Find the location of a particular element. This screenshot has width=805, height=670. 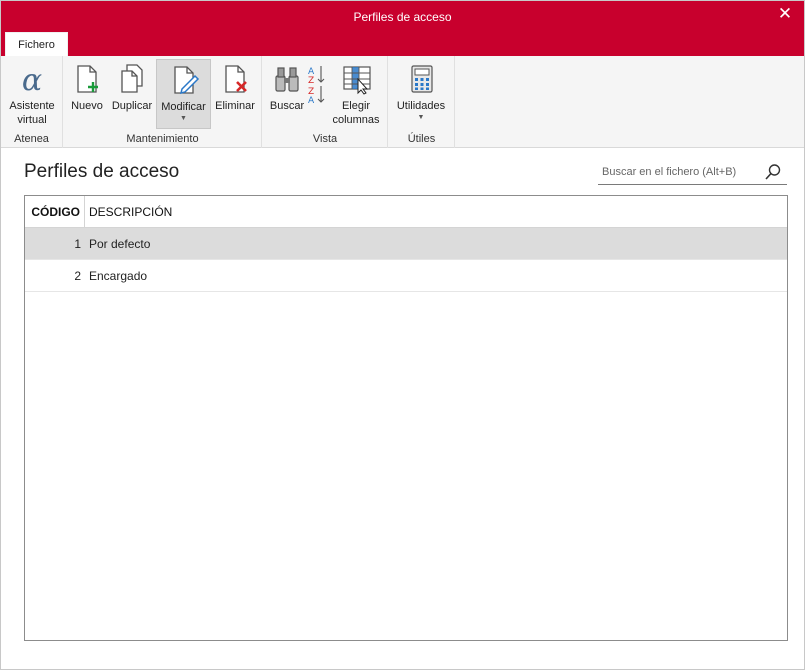

duplicate-icon is located at coordinates (132, 78).